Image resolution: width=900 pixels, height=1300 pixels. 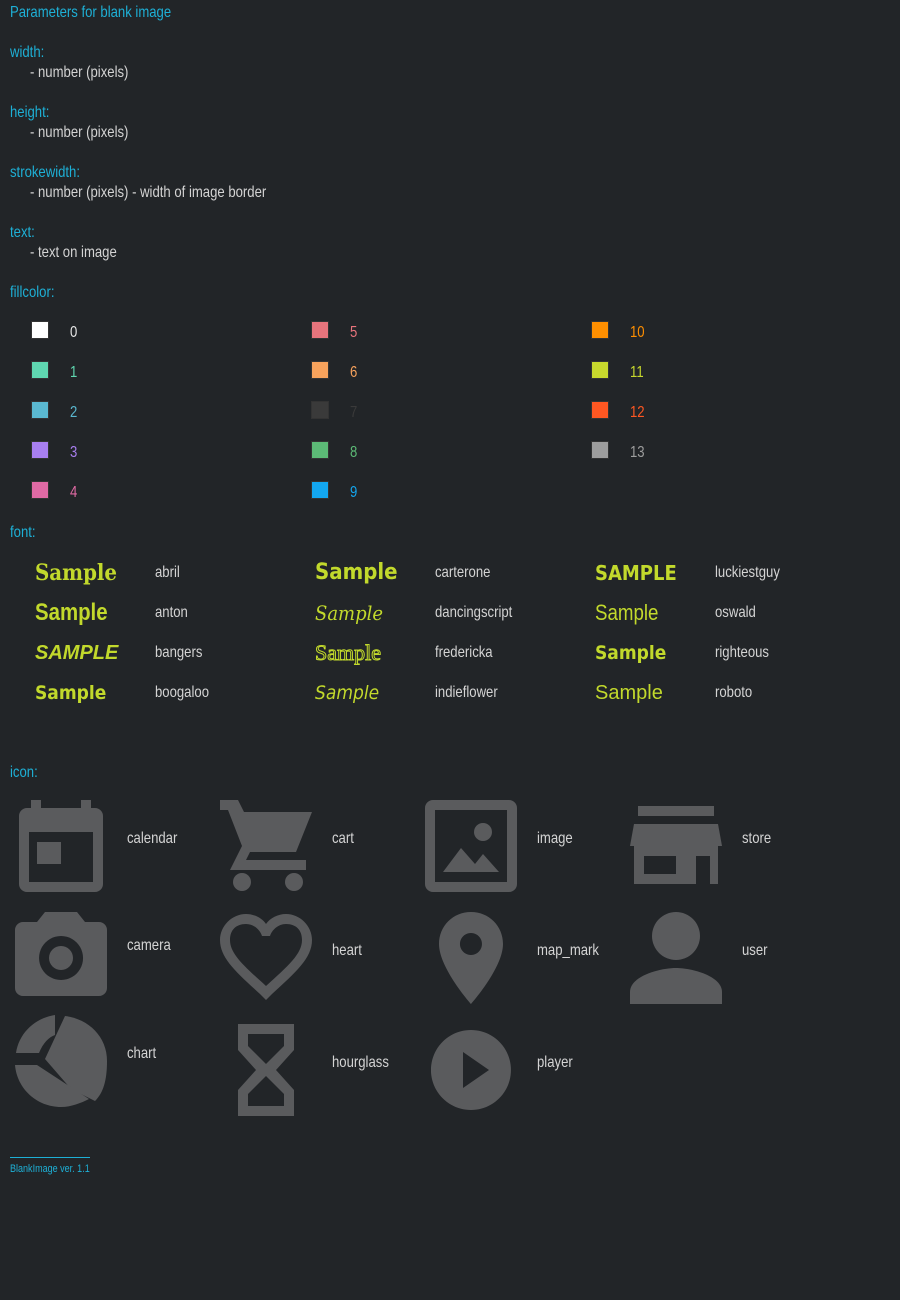 I want to click on param-strokewidth-name: strokewidth:, so click(x=45, y=172).